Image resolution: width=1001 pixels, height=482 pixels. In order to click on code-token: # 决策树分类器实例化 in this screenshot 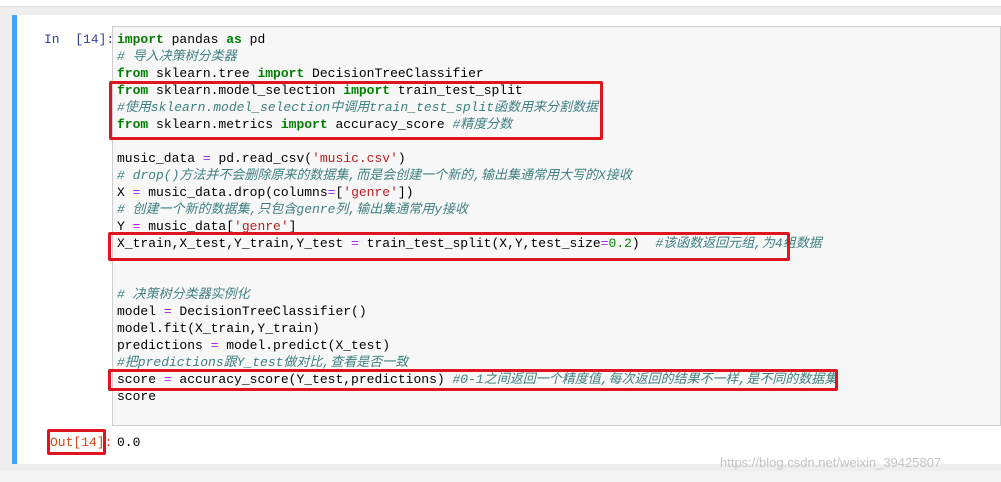, I will do `click(183, 294)`.